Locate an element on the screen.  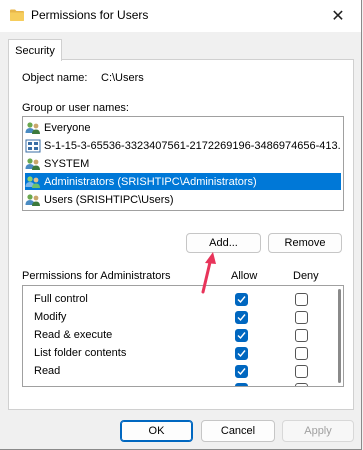
scrollbar is located at coordinates (339, 336).